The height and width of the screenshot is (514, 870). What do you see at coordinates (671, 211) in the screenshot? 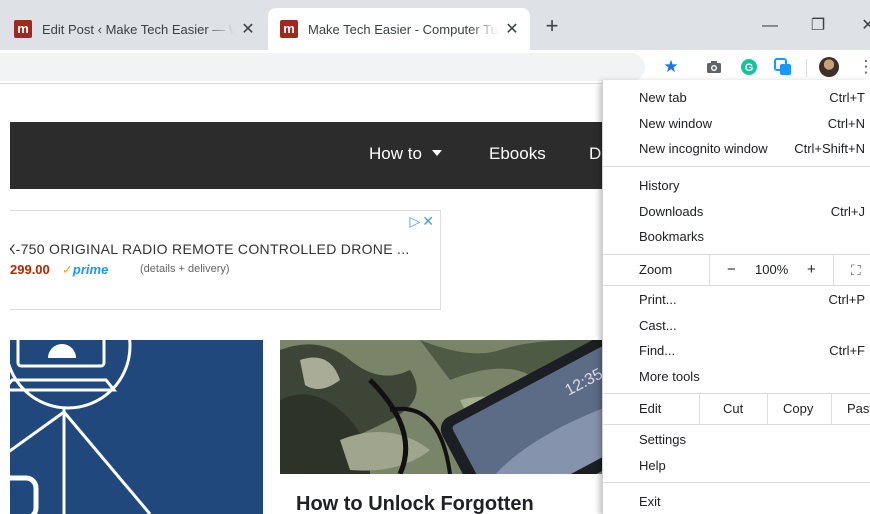
I see `menu-item-label: Downloads` at bounding box center [671, 211].